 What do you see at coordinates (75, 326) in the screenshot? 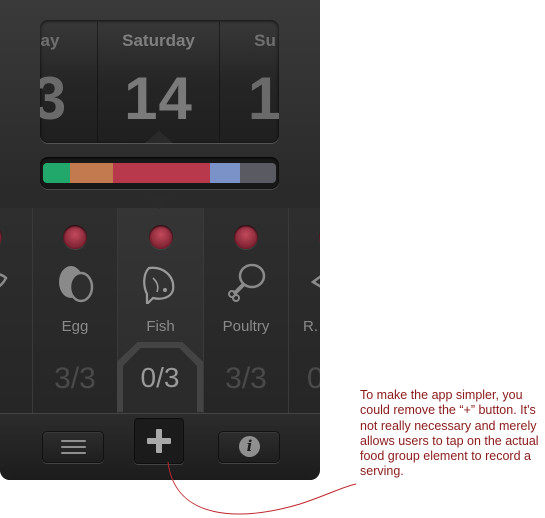
I see `food-label: Egg` at bounding box center [75, 326].